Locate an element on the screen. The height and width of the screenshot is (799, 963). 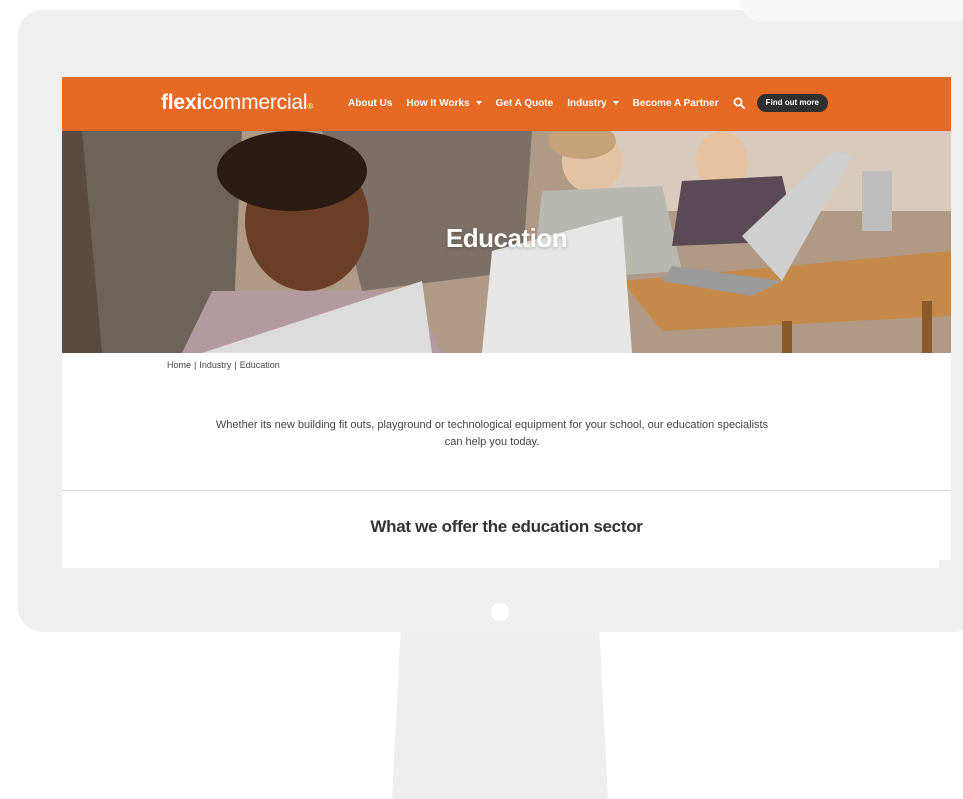
nav-become-a-partner-label: Become A Partner is located at coordinates (675, 103).